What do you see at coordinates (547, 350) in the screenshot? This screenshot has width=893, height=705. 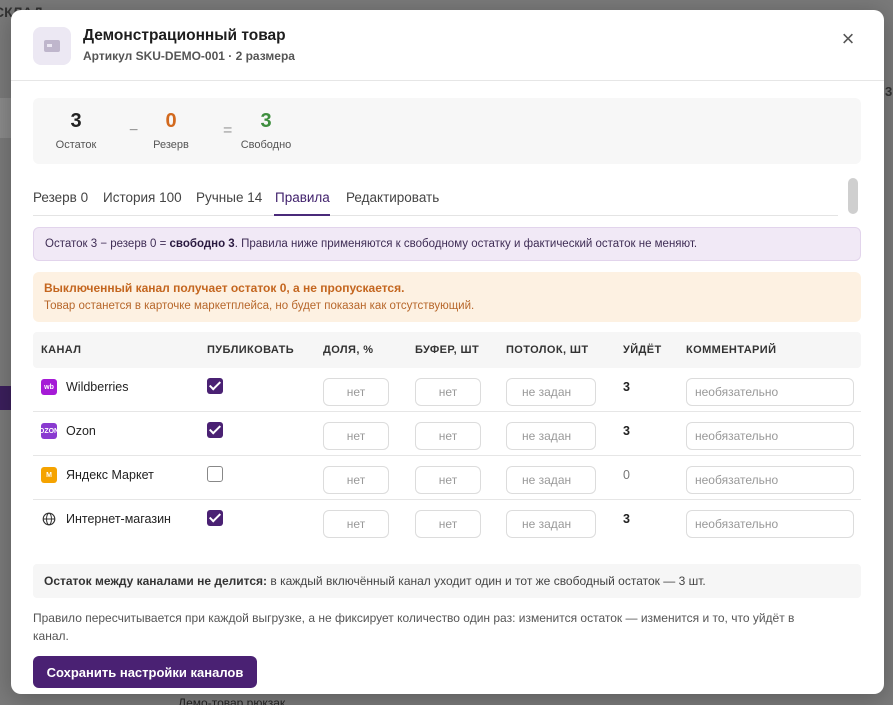 I see `header-cap: ПОТОЛОК, ШТ` at bounding box center [547, 350].